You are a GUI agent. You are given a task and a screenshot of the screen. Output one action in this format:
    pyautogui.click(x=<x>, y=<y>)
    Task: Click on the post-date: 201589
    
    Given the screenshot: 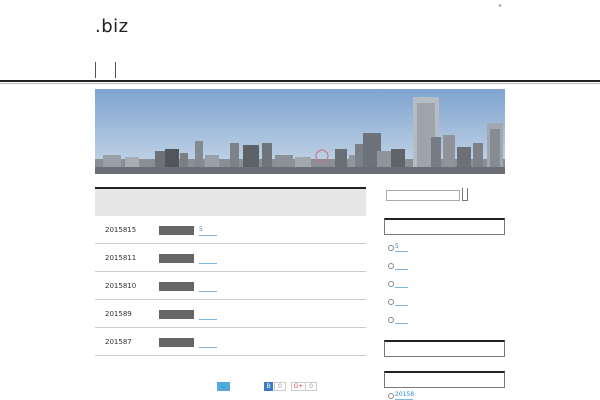 What is the action you would take?
    pyautogui.click(x=118, y=314)
    